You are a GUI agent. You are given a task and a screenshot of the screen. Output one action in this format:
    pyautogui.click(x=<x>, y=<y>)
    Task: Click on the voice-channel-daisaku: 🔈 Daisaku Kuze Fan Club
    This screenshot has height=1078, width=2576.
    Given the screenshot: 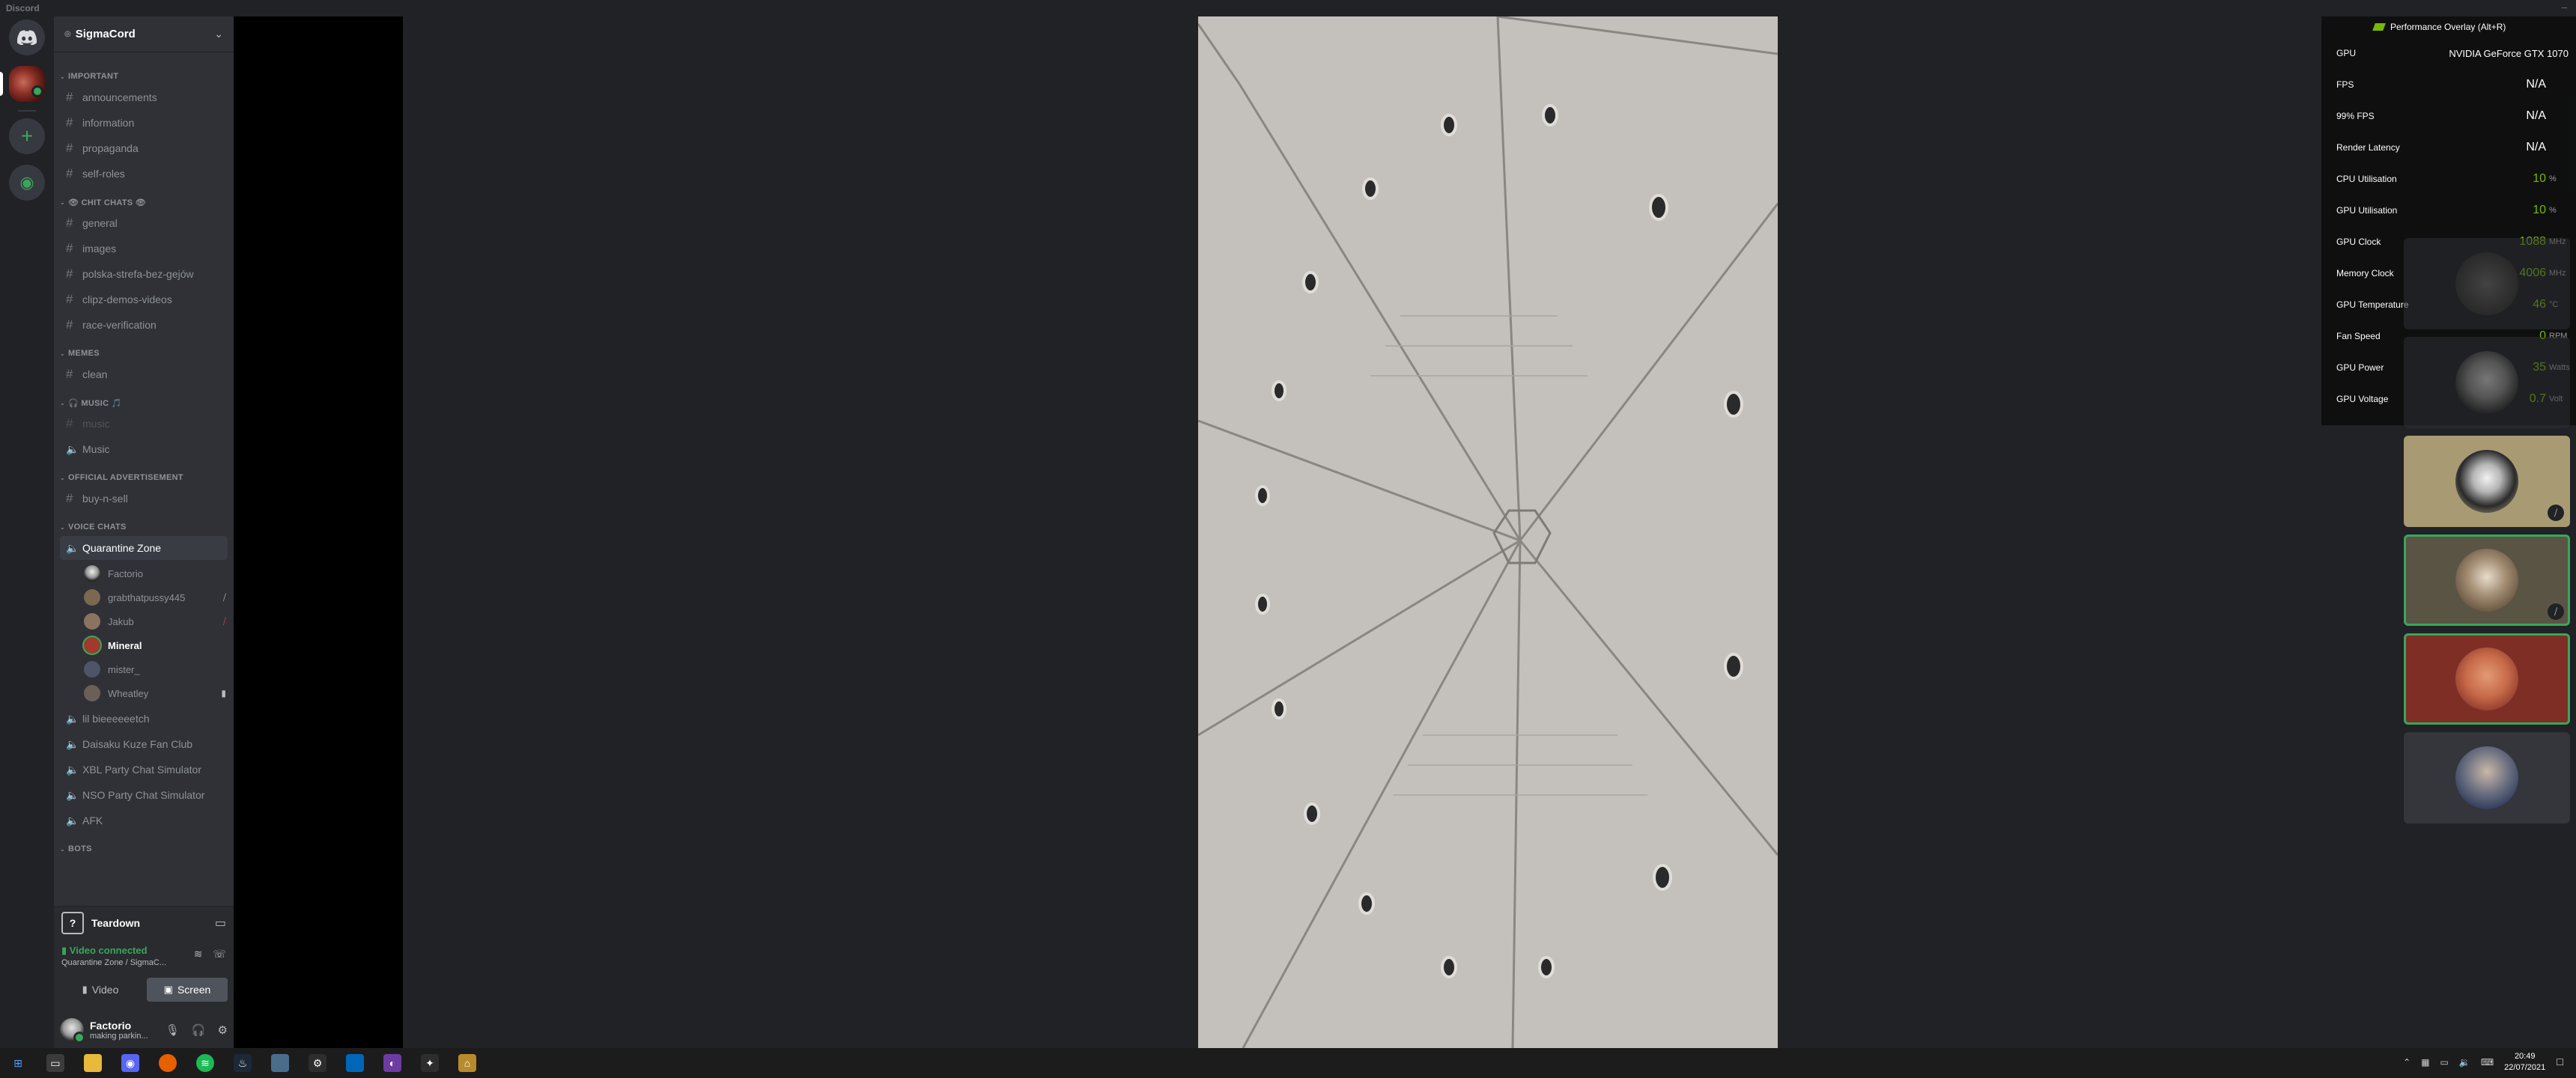 What is the action you would take?
    pyautogui.click(x=144, y=744)
    